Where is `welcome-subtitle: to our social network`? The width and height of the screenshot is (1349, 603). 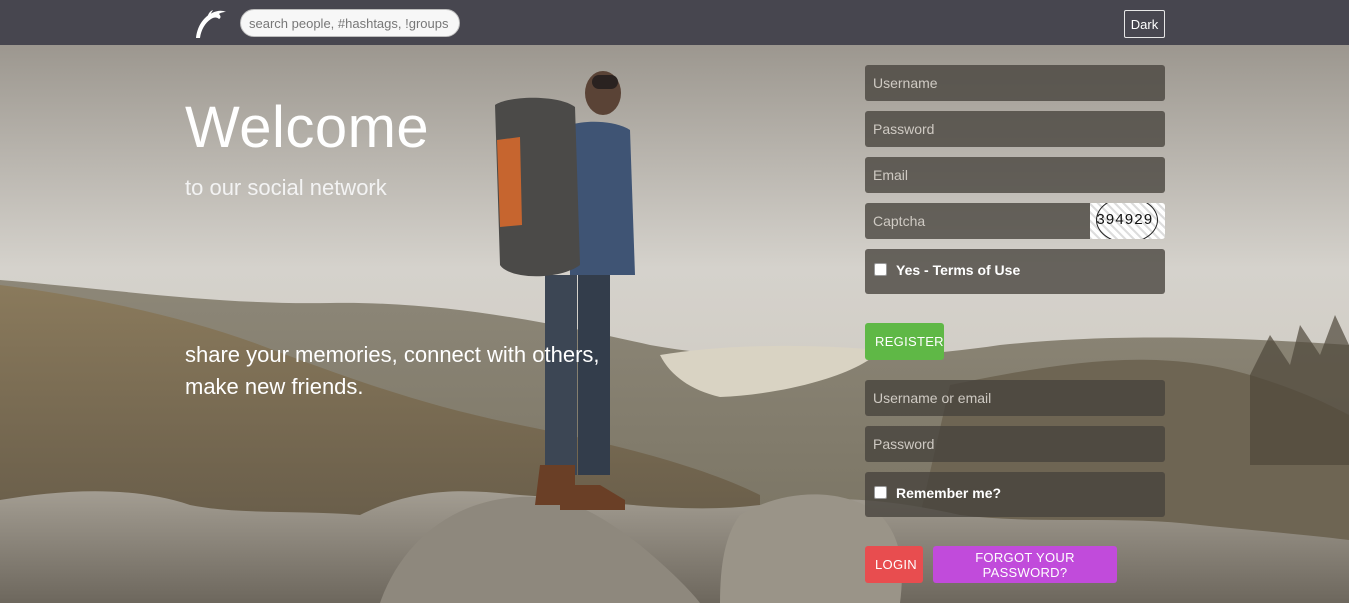
welcome-subtitle: to our social network is located at coordinates (286, 187).